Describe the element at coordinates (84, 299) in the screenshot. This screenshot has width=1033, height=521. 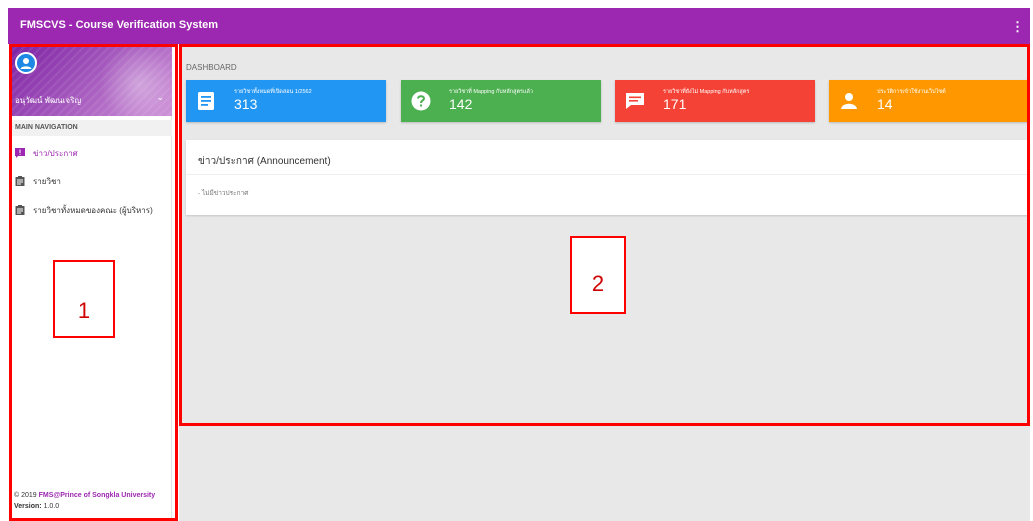
I see `annotation-label-1: 1` at that location.